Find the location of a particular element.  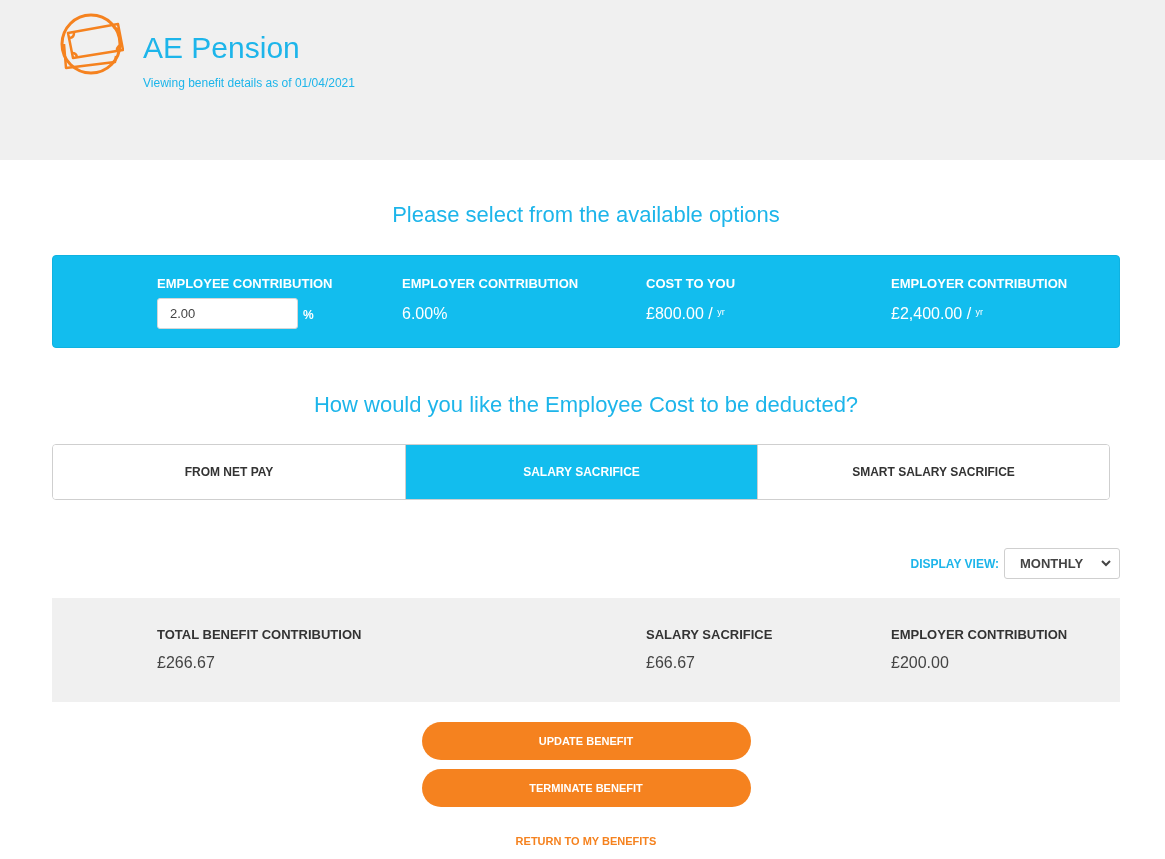

summary-value: £200.00 is located at coordinates (920, 663).